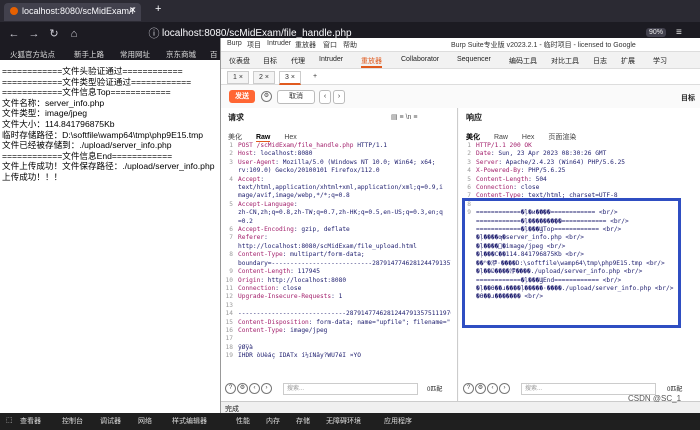  I want to click on add-tab-icon: +, so click(315, 76).